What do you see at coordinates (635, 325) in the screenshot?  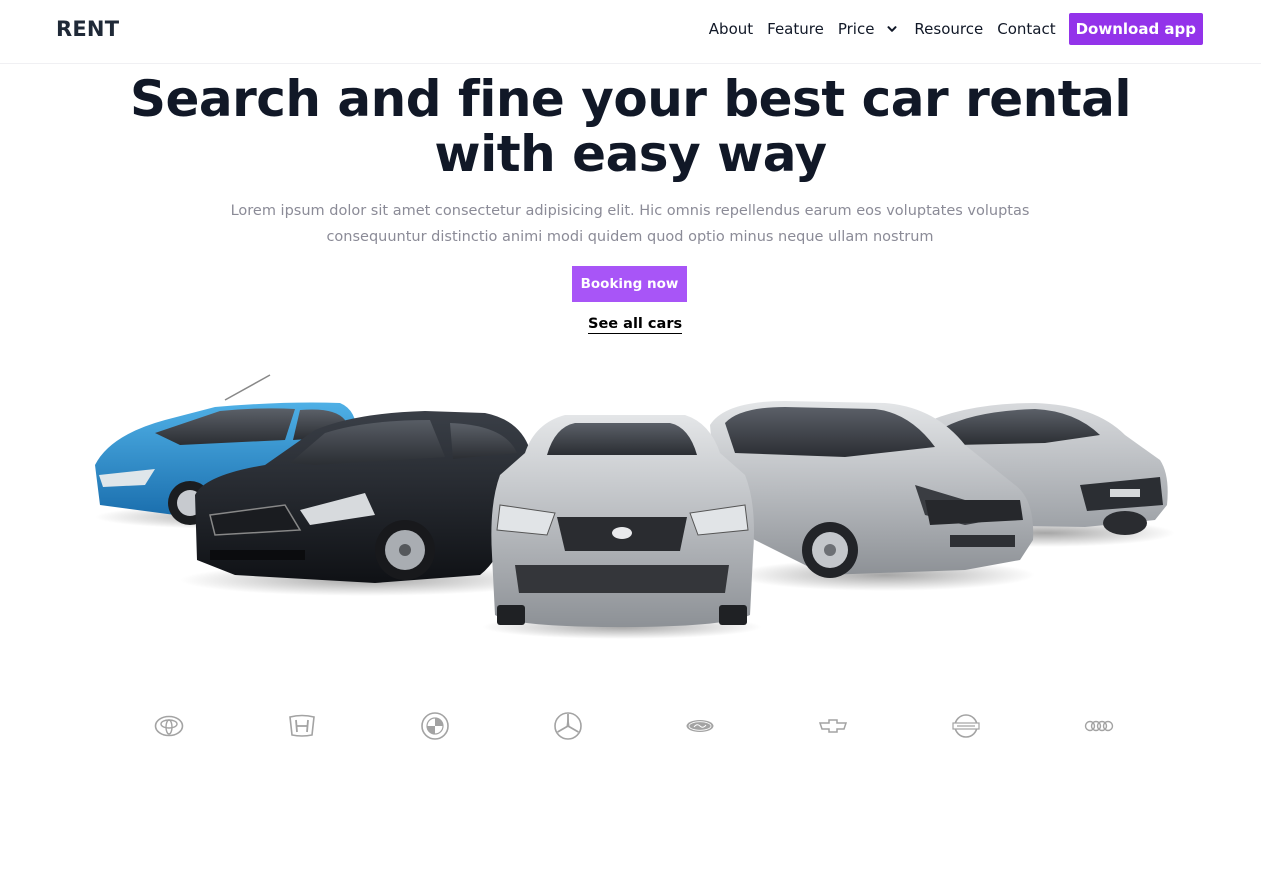 I see `see-all-cars-link: See all cars` at bounding box center [635, 325].